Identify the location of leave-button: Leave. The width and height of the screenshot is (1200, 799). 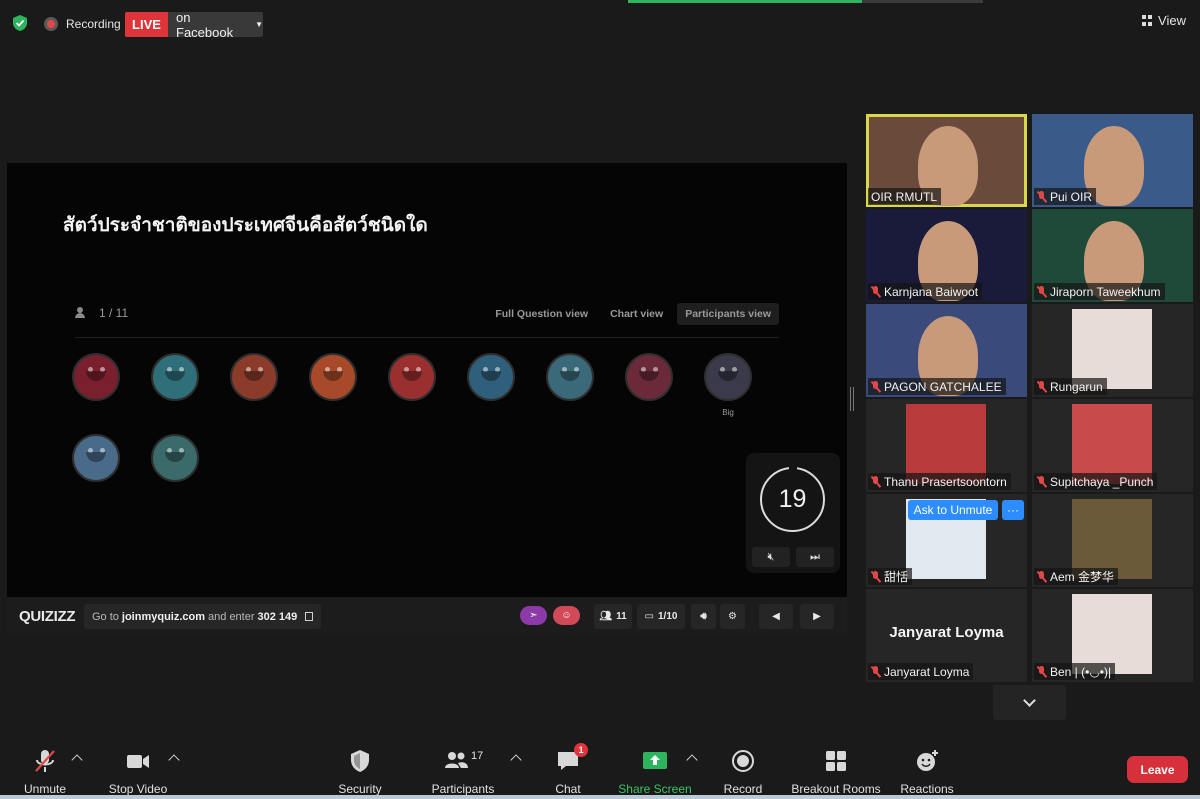
(1157, 769).